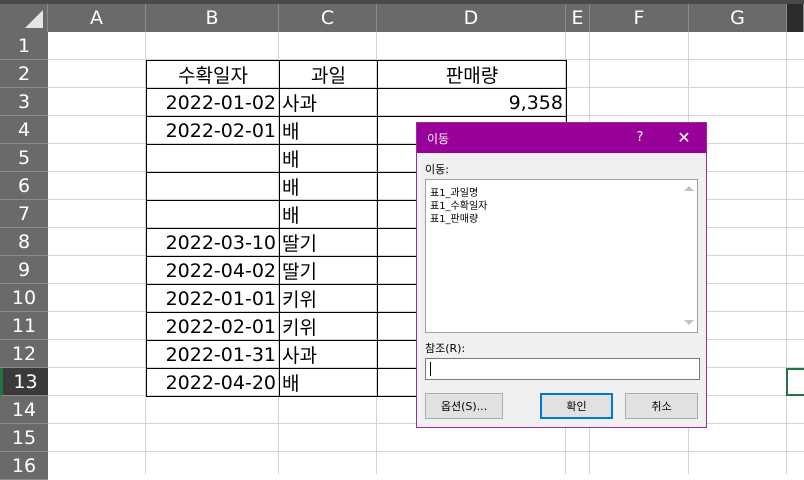 The image size is (804, 480). I want to click on table-cell-date: 2022-01-02, so click(213, 102).